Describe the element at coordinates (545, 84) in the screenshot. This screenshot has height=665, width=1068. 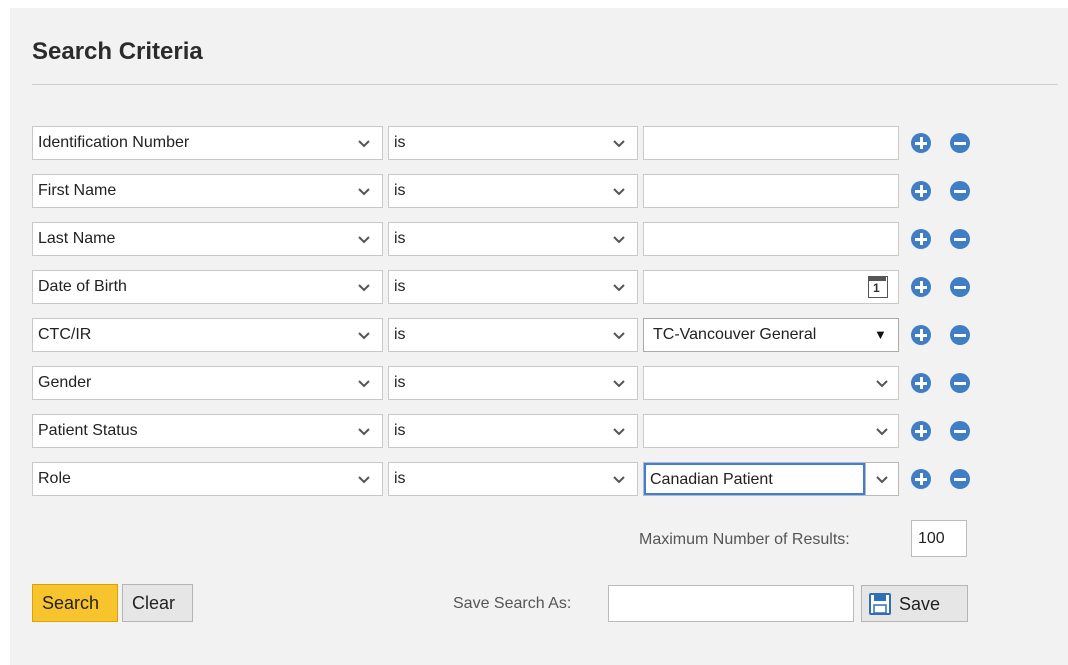
I see `title-divider` at that location.